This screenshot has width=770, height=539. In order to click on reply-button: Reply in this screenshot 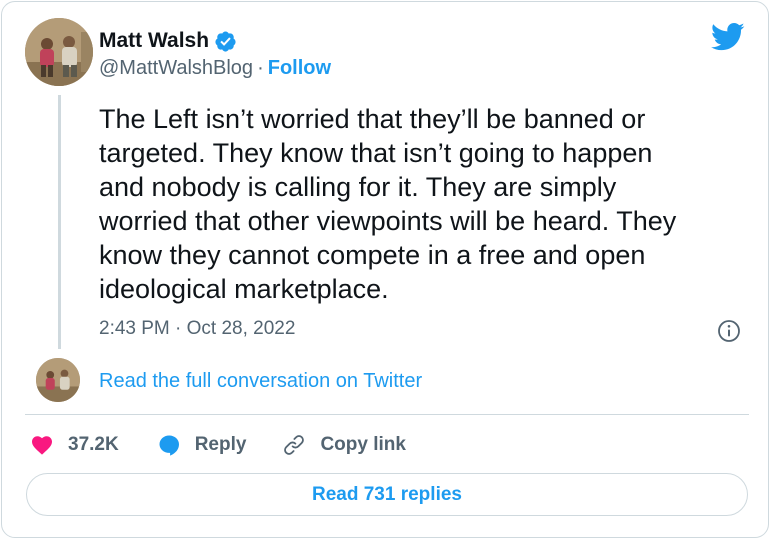, I will do `click(202, 445)`.